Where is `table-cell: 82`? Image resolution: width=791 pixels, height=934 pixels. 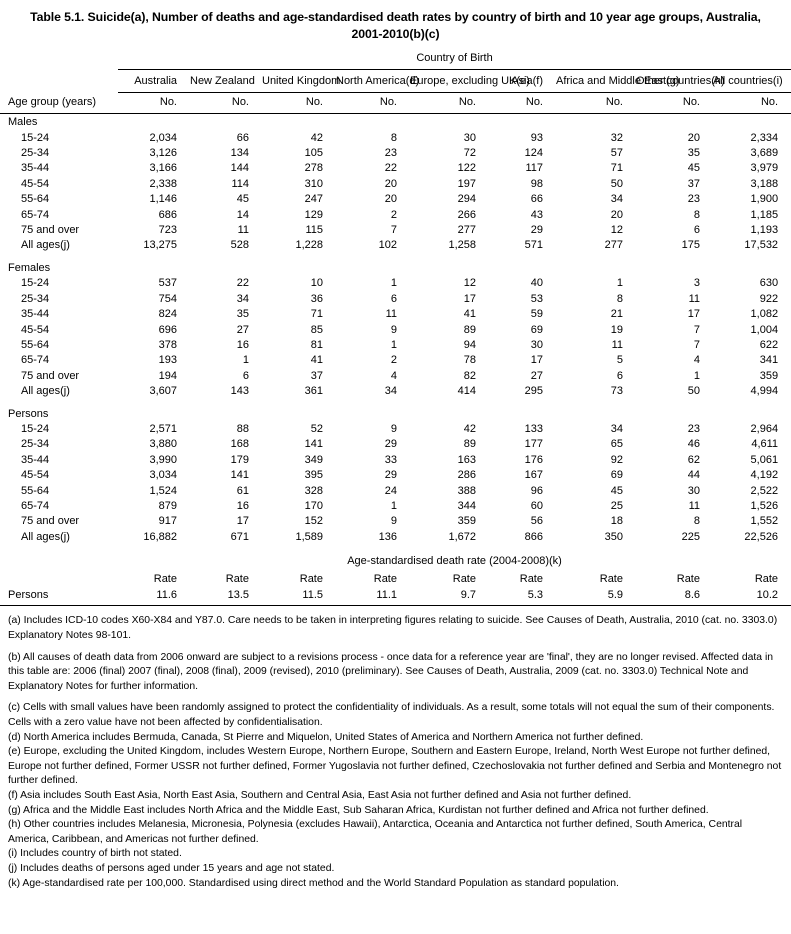 table-cell: 82 is located at coordinates (469, 375).